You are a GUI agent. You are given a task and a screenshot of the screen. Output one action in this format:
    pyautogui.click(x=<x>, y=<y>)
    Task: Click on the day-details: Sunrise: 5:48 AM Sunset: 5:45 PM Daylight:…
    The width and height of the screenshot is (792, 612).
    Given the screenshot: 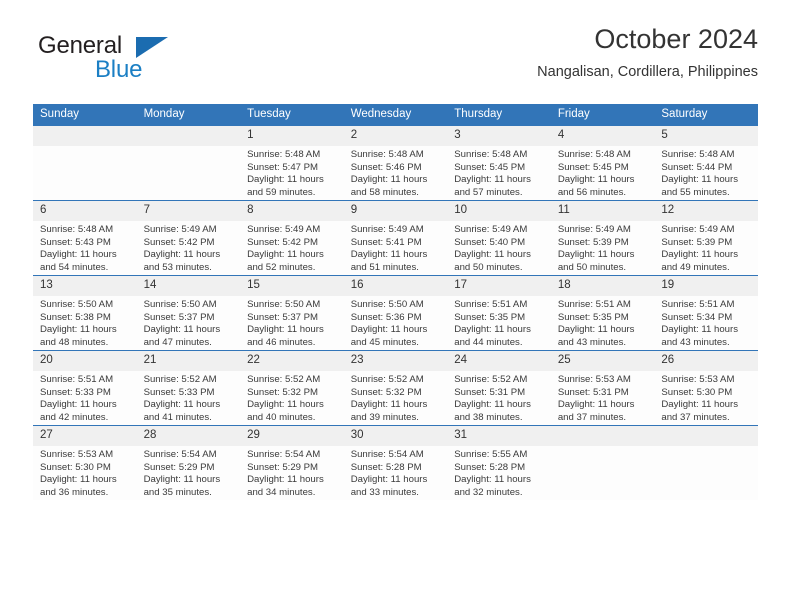 What is the action you would take?
    pyautogui.click(x=603, y=172)
    